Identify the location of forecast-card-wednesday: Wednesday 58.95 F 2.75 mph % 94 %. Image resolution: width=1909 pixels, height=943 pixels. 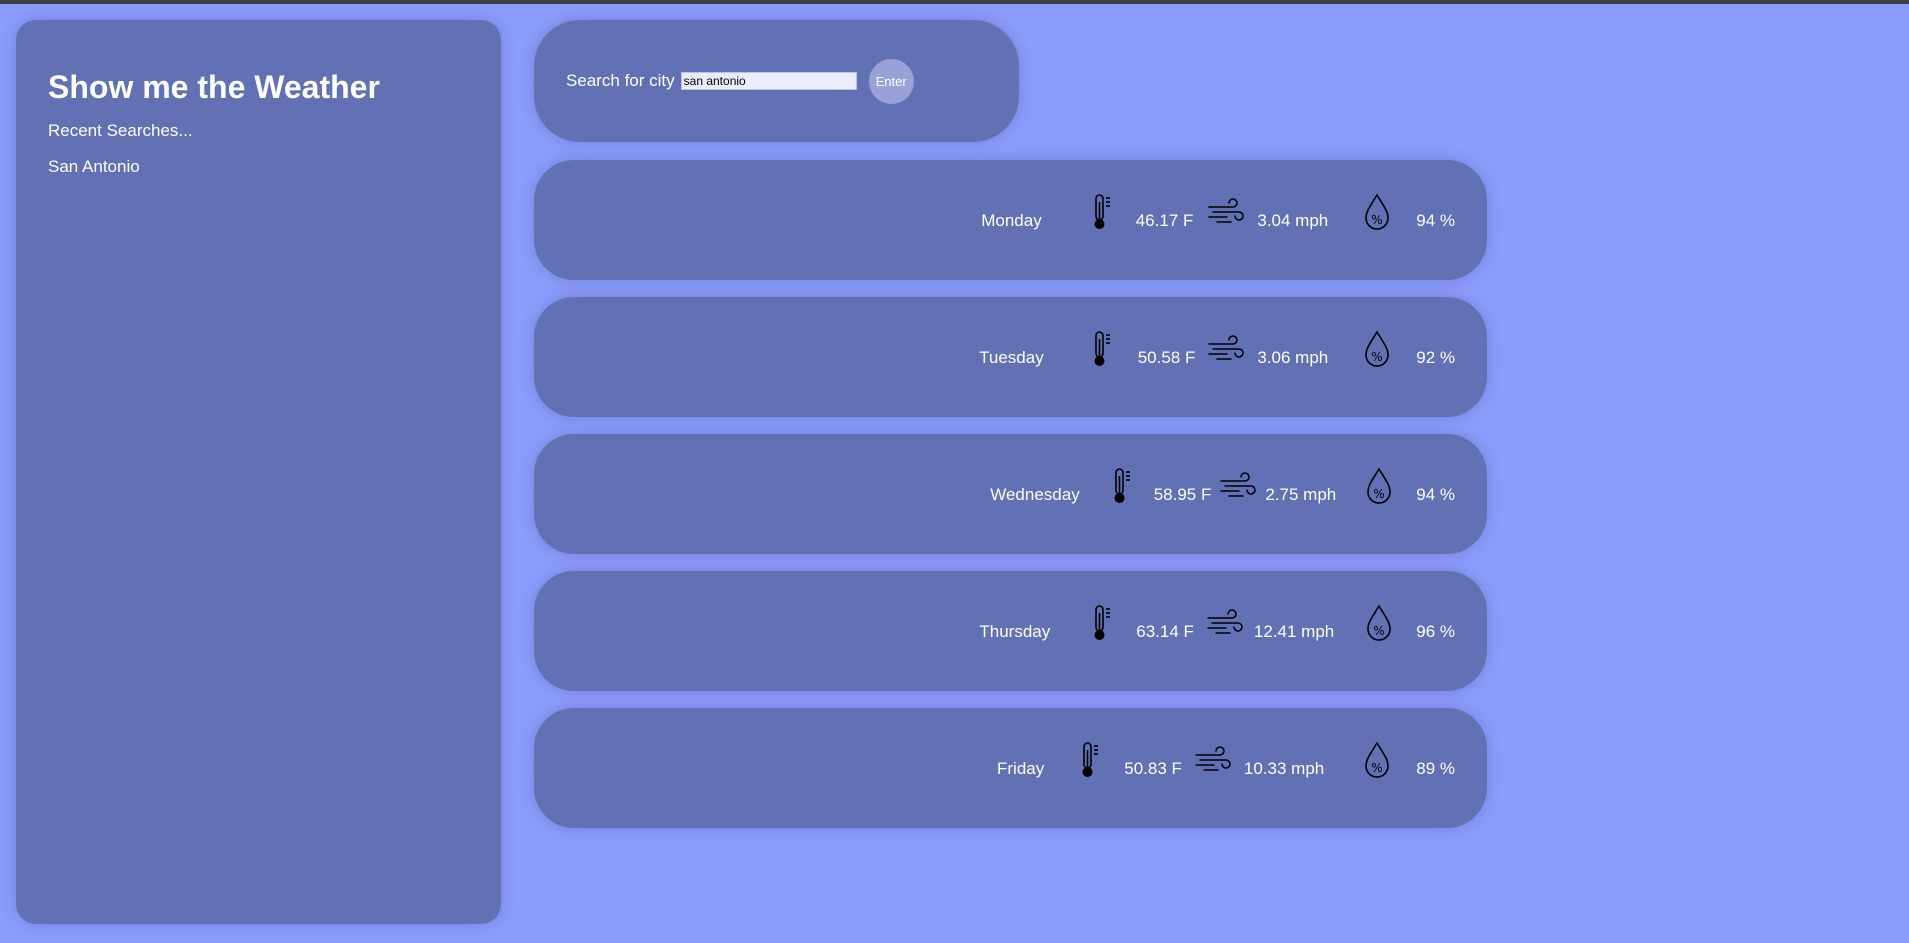
(1010, 494).